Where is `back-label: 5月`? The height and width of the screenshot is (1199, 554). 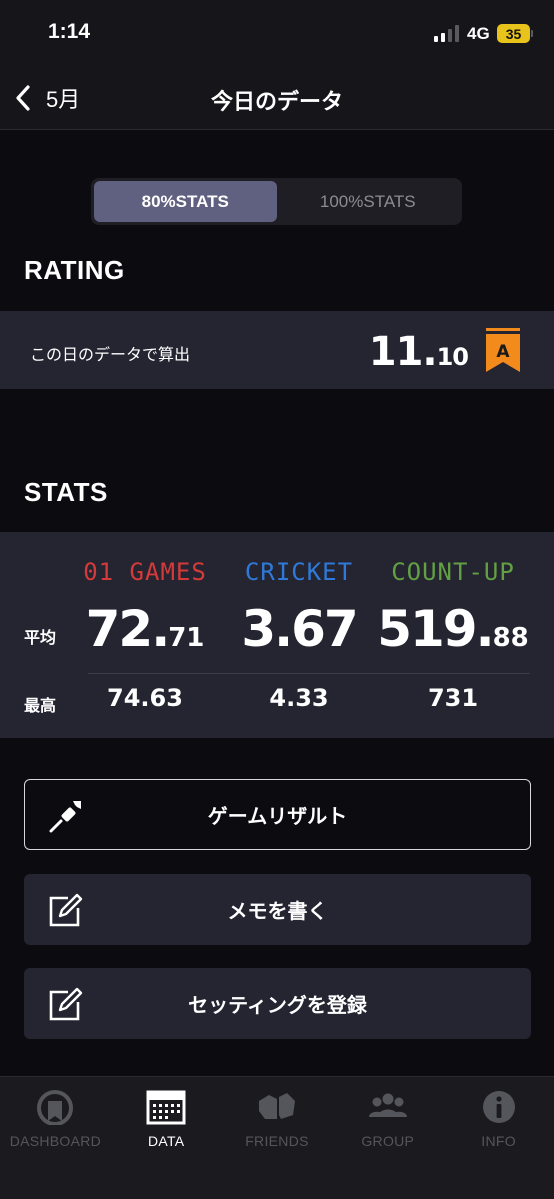 back-label: 5月 is located at coordinates (63, 99).